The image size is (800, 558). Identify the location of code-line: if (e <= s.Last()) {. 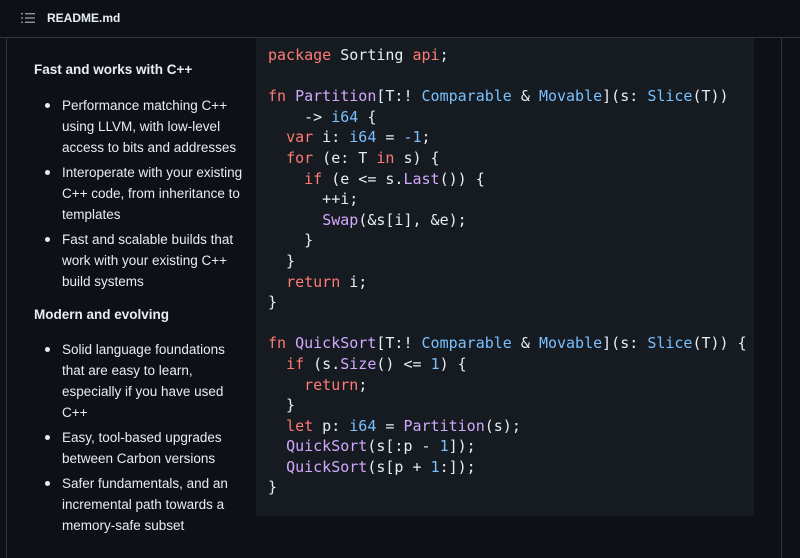
(394, 178).